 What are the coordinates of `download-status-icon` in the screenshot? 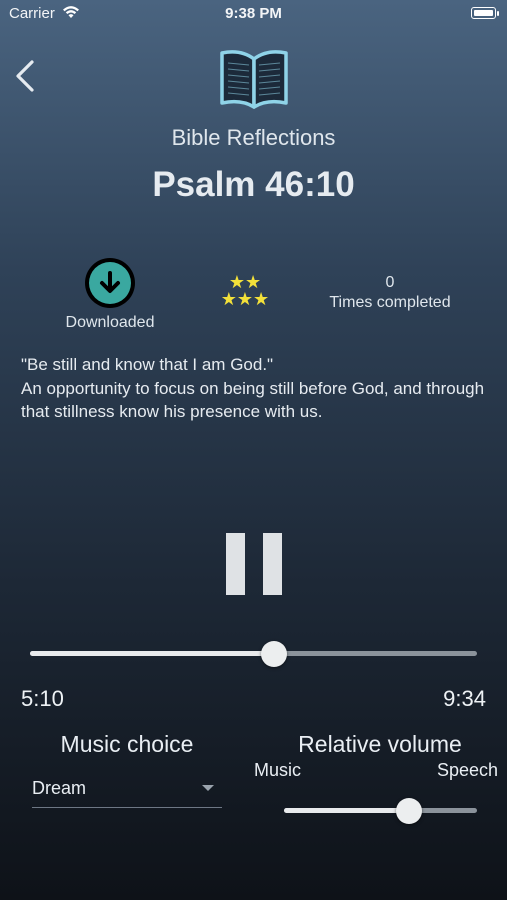 It's located at (110, 283).